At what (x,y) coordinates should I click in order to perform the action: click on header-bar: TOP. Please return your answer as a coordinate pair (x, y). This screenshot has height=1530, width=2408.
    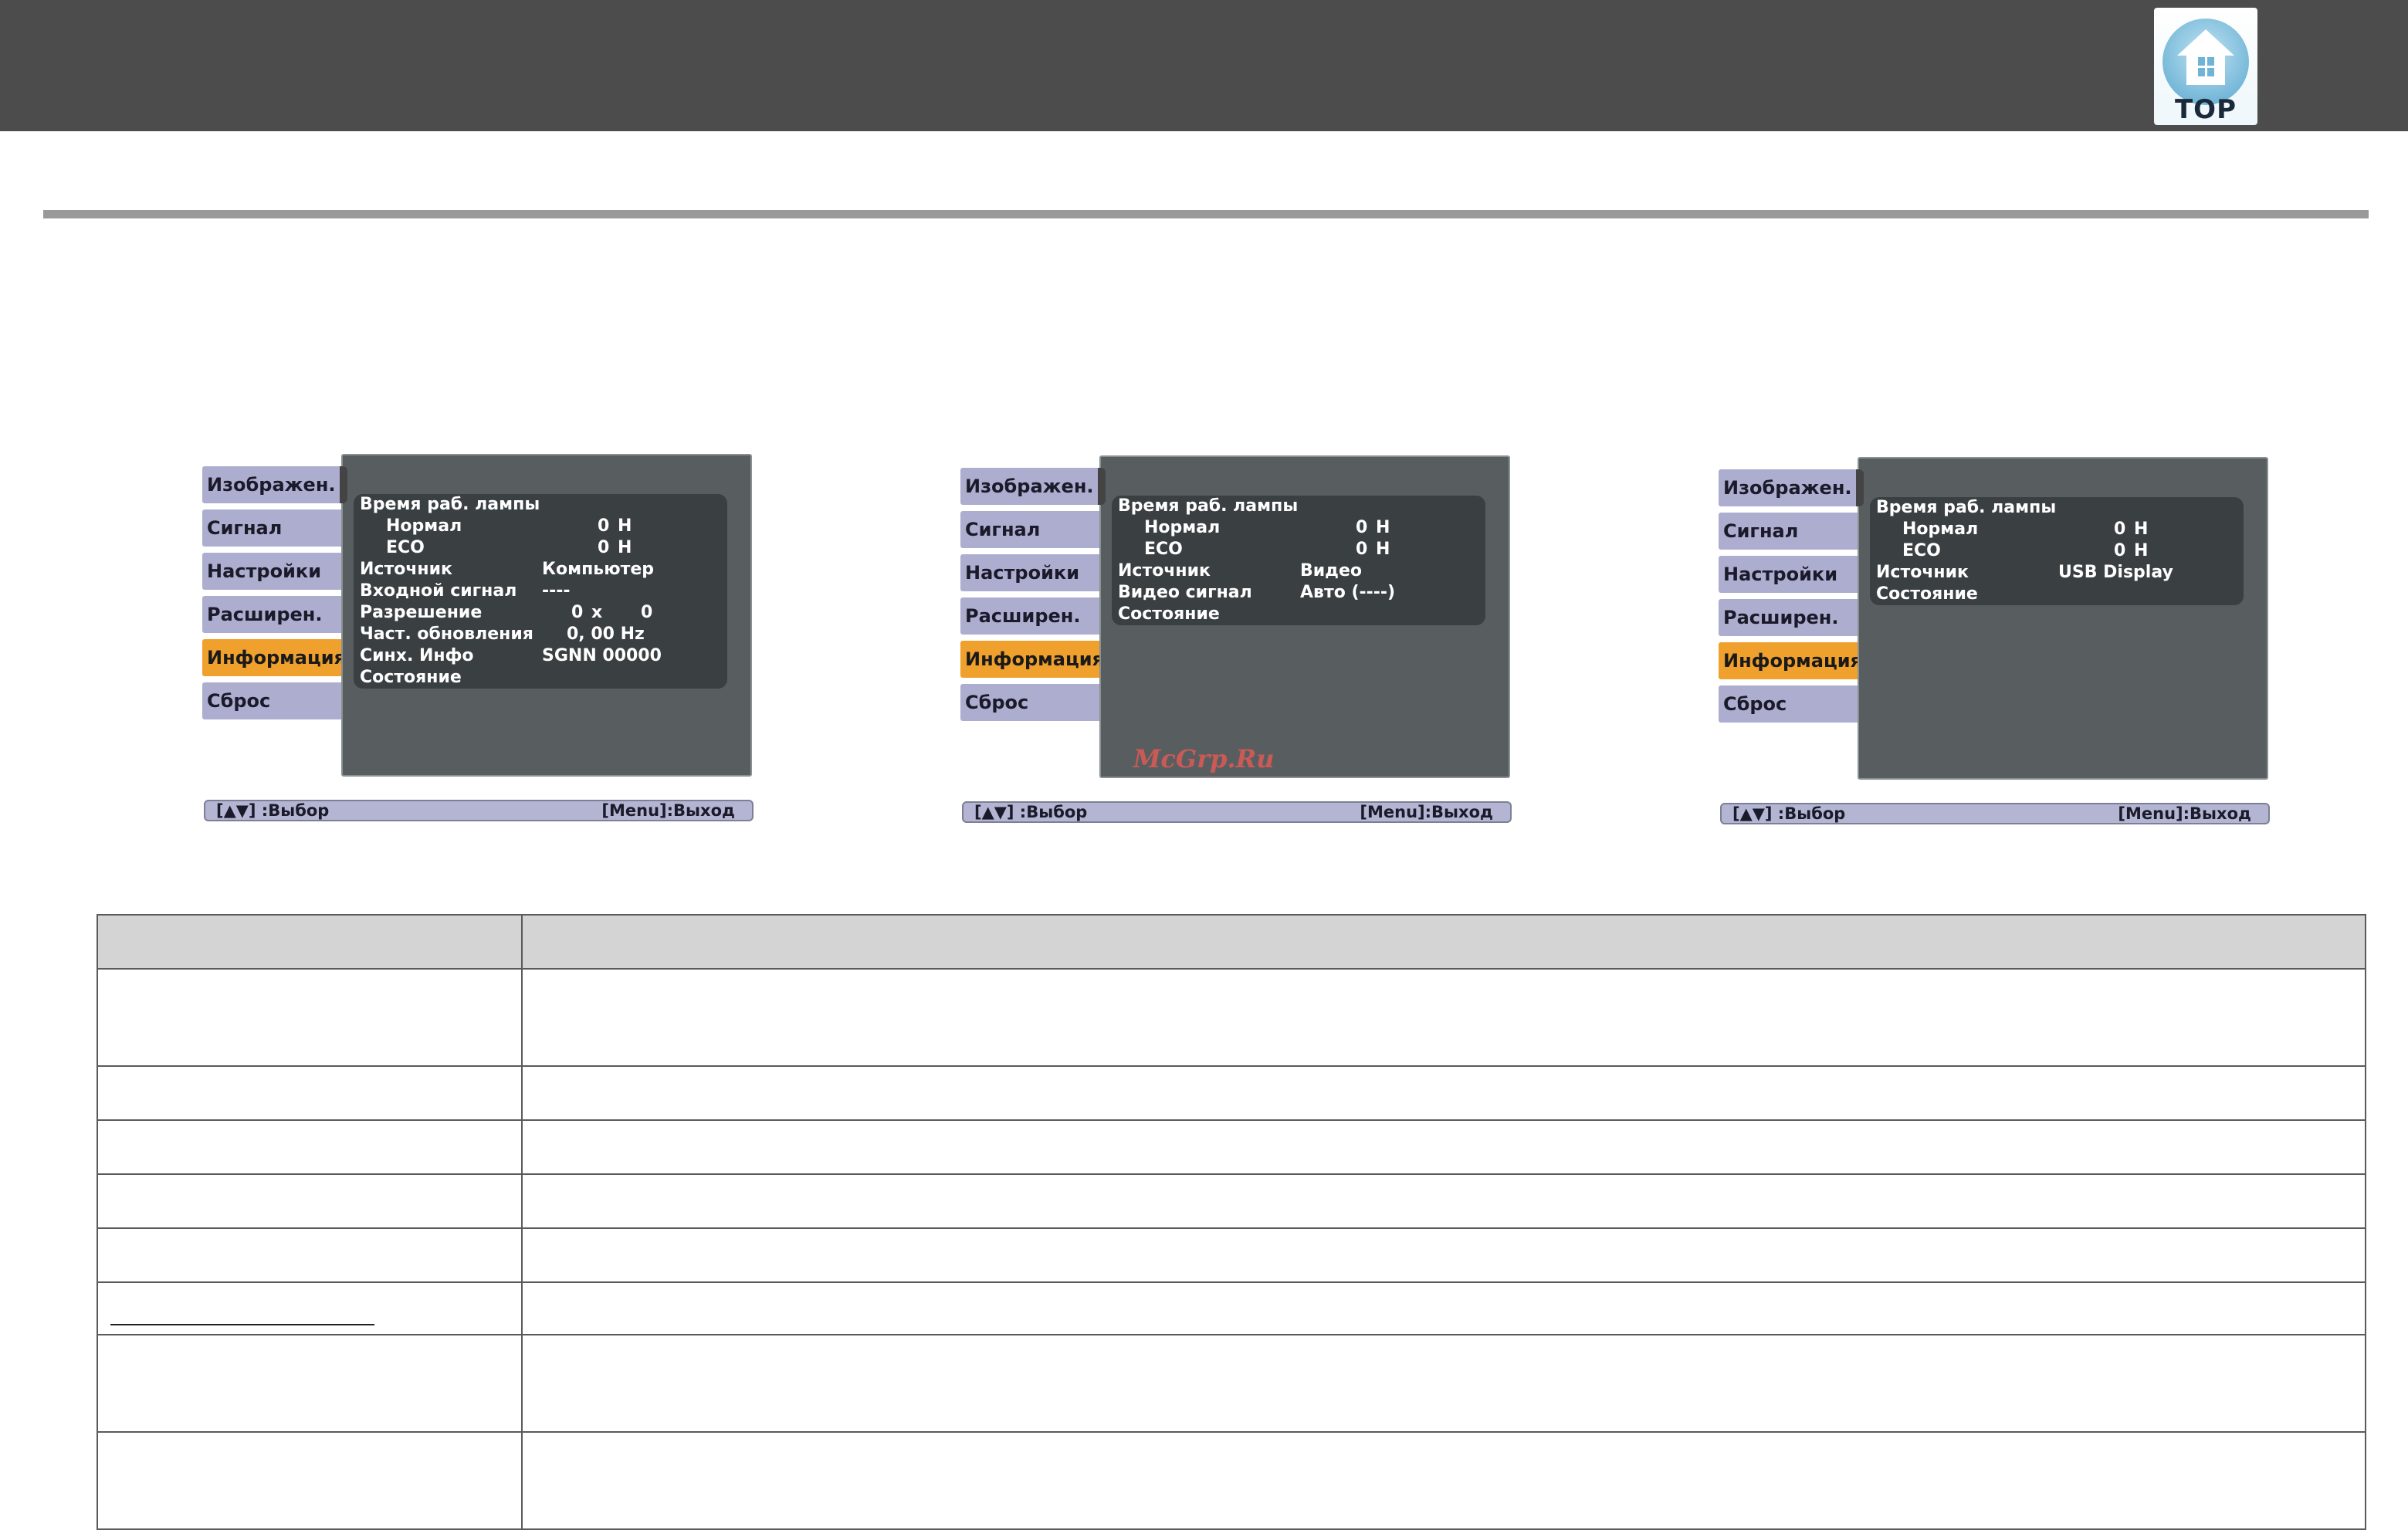
    Looking at the image, I should click on (1204, 65).